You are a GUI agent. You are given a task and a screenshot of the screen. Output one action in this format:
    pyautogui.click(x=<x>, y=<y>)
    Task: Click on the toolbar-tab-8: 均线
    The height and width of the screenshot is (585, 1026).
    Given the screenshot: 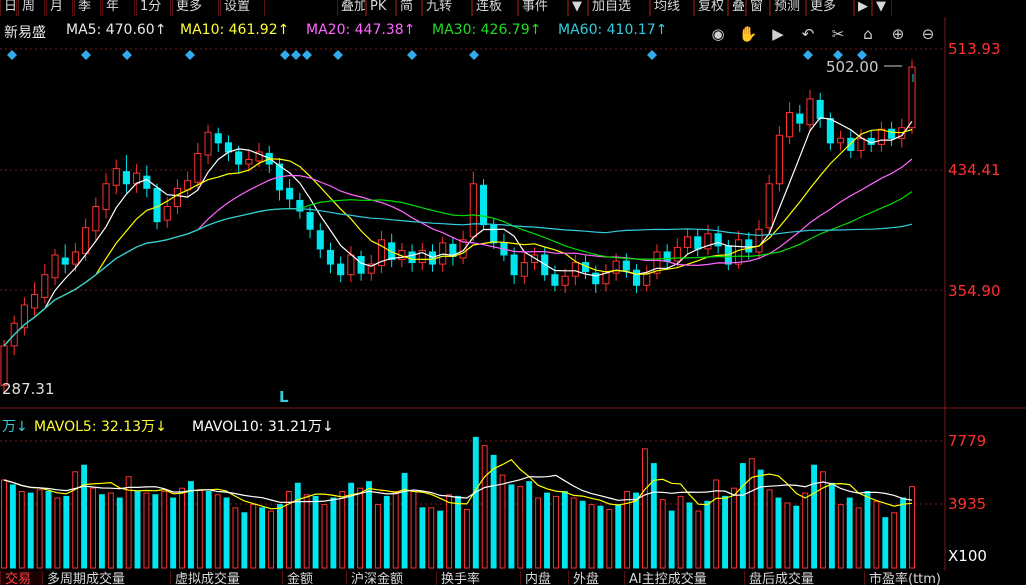 What is the action you would take?
    pyautogui.click(x=672, y=8)
    